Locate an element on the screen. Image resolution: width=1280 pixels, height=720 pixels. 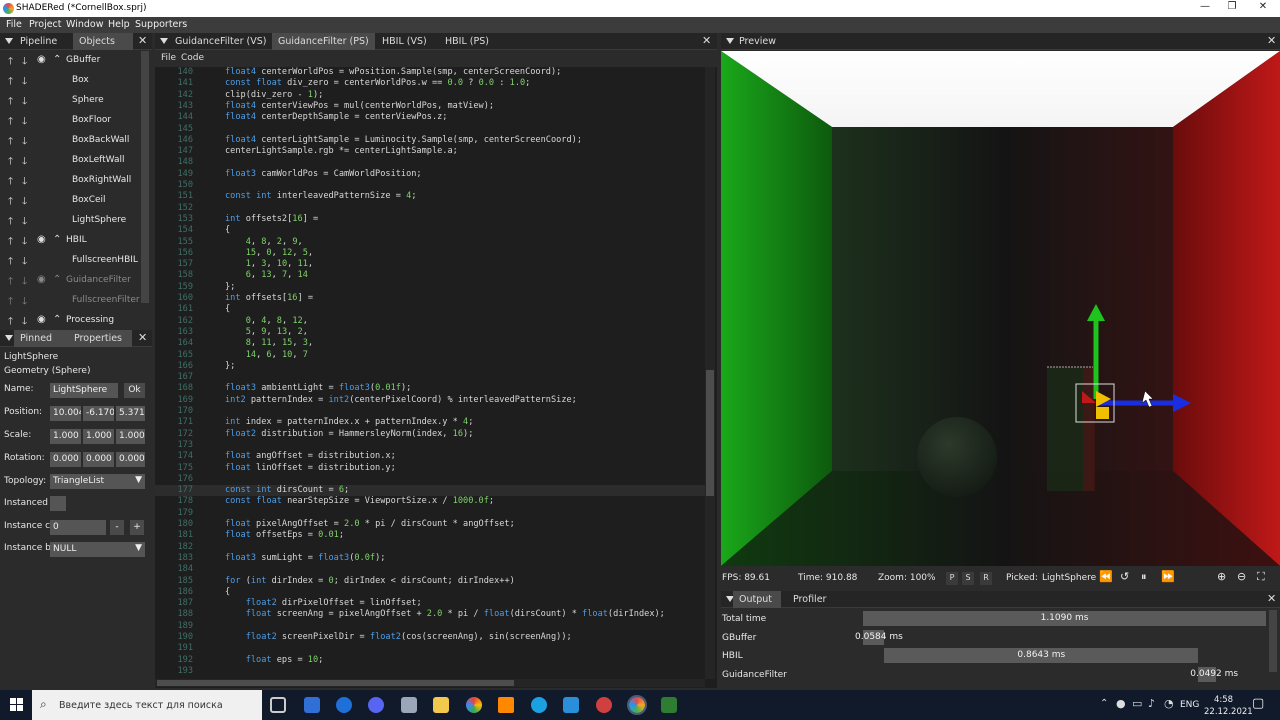
stats-button: S is located at coordinates (968, 578).